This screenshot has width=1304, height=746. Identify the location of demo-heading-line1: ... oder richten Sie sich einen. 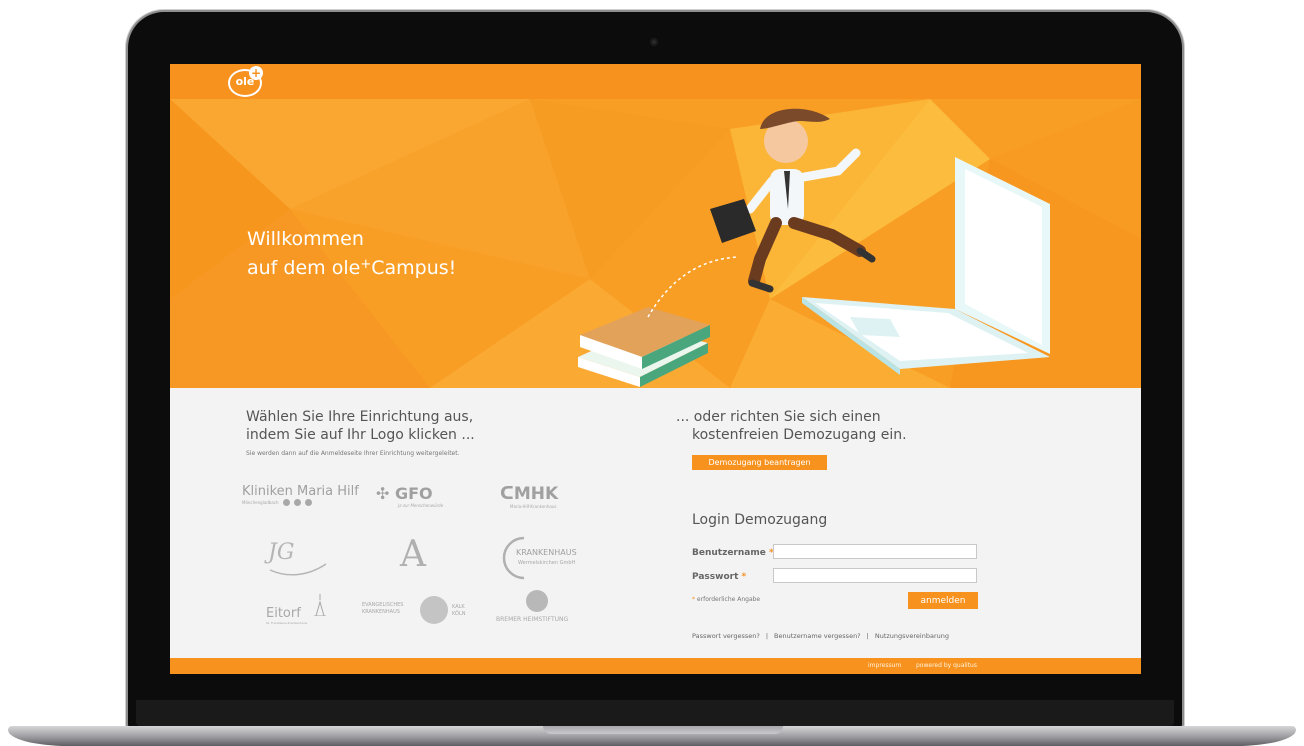
(778, 417).